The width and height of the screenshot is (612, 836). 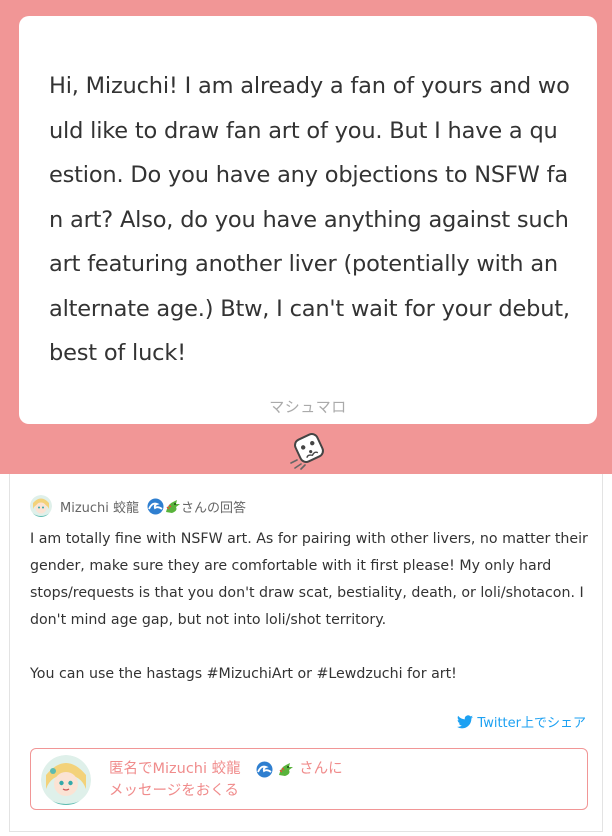 I want to click on send-avatar, so click(x=66, y=780).